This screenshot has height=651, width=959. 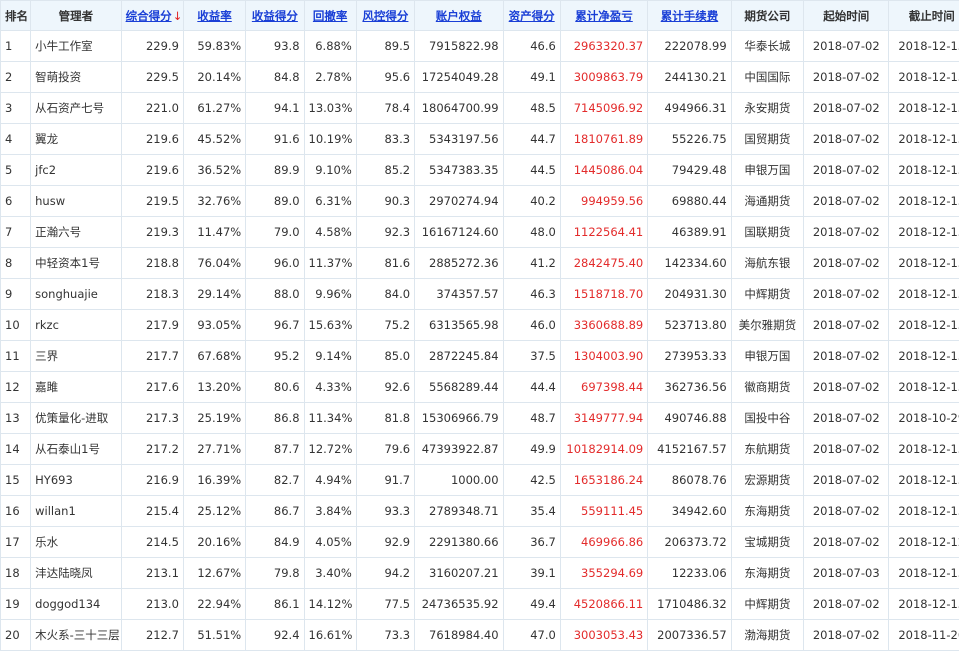 What do you see at coordinates (76, 77) in the screenshot?
I see `manager-cell: 智萌投资` at bounding box center [76, 77].